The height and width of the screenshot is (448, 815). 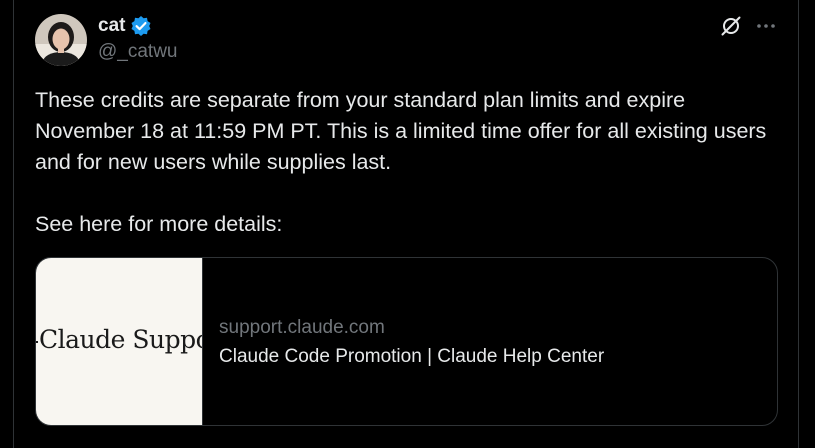 I want to click on more-horizontal-icon, so click(x=766, y=26).